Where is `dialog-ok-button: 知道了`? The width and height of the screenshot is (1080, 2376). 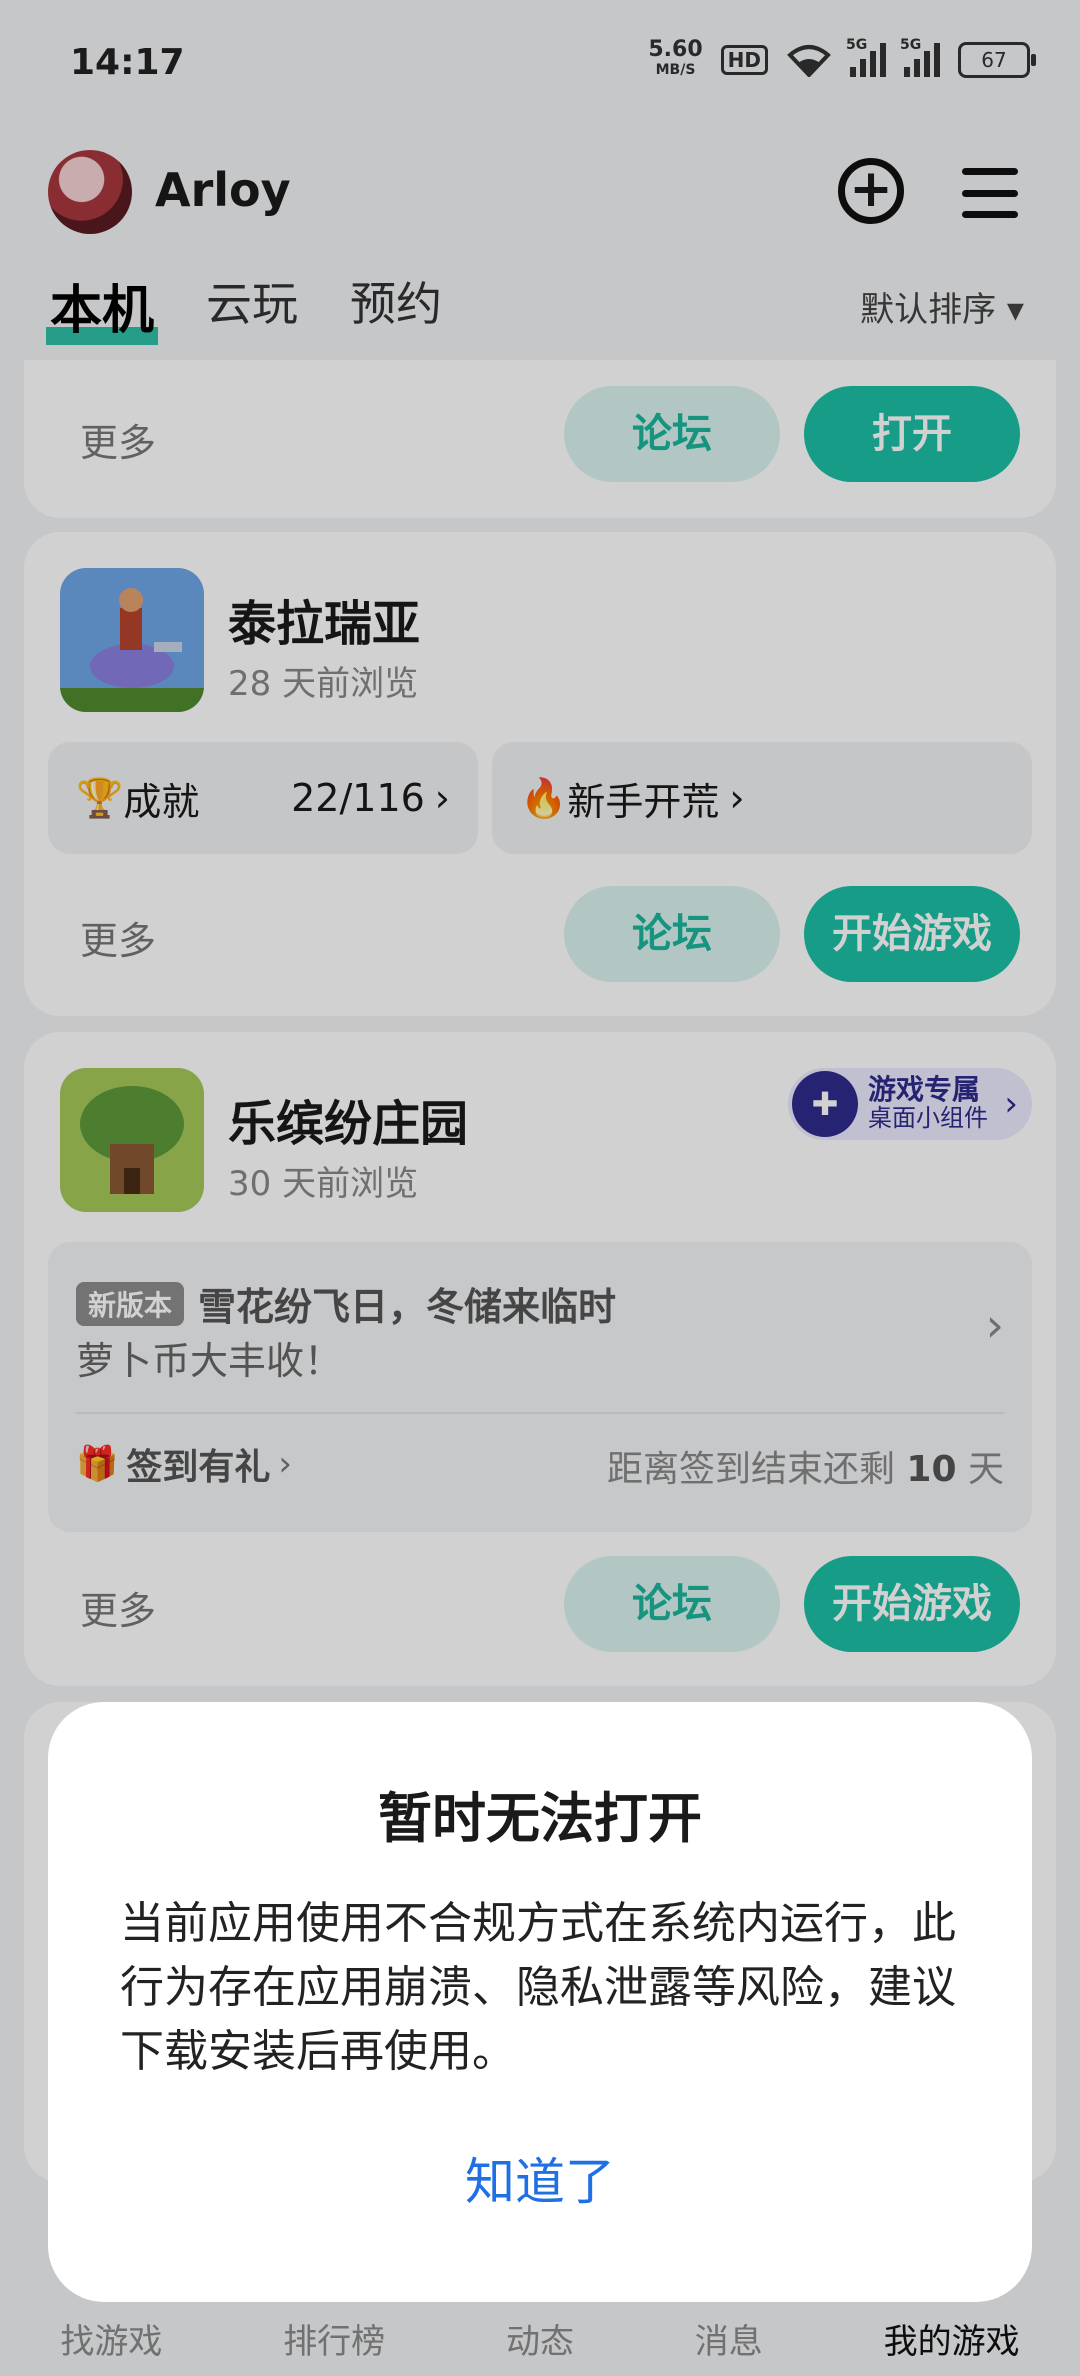 dialog-ok-button: 知道了 is located at coordinates (540, 2178).